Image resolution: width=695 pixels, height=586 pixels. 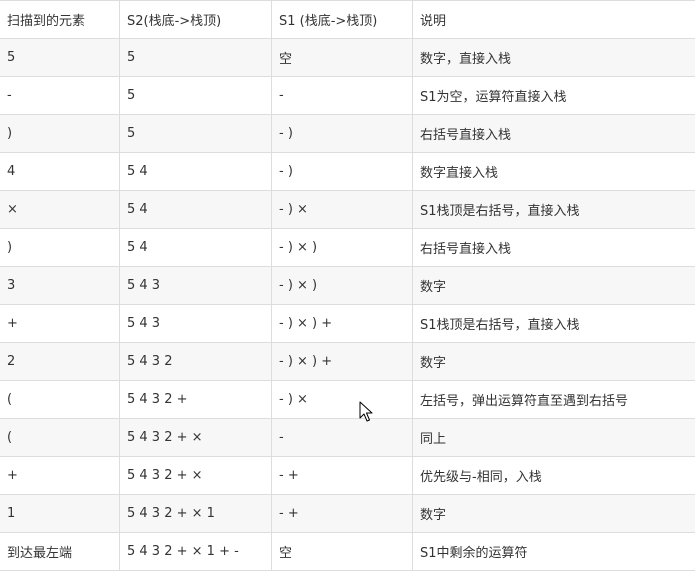 I want to click on table-row: (5 4 3 2 + × - 同上, so click(x=347, y=437).